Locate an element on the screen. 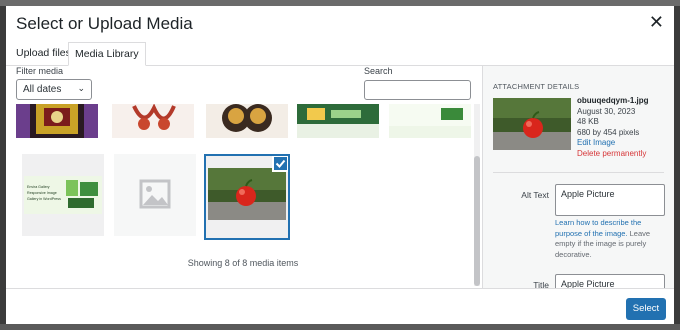 The height and width of the screenshot is (330, 680). modal-tabs: Upload files Media Library is located at coordinates (340, 53).